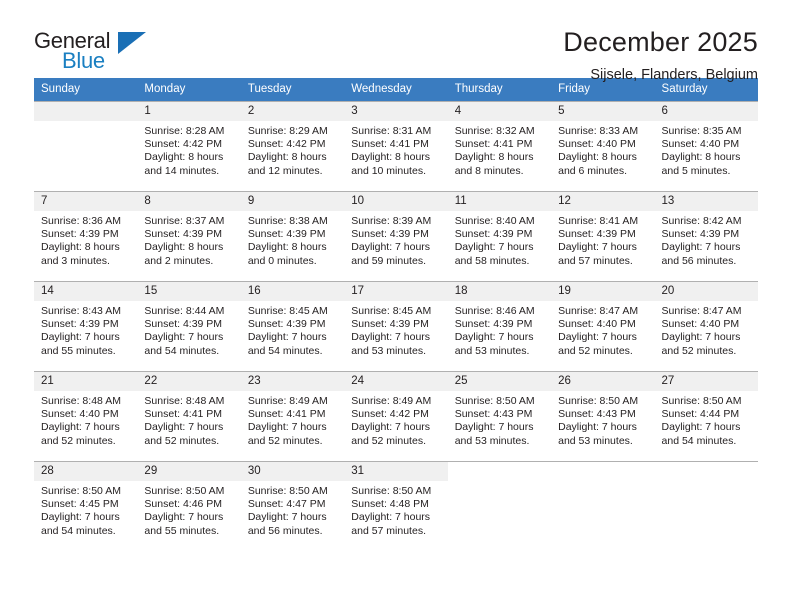 Image resolution: width=792 pixels, height=612 pixels. Describe the element at coordinates (189, 381) in the screenshot. I see `day-number: 22` at that location.